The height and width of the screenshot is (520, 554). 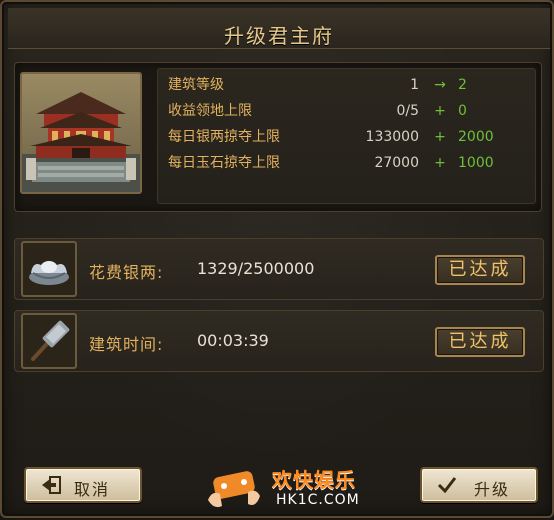 What do you see at coordinates (314, 480) in the screenshot?
I see `watermark-text-cn: 欢快娱乐` at bounding box center [314, 480].